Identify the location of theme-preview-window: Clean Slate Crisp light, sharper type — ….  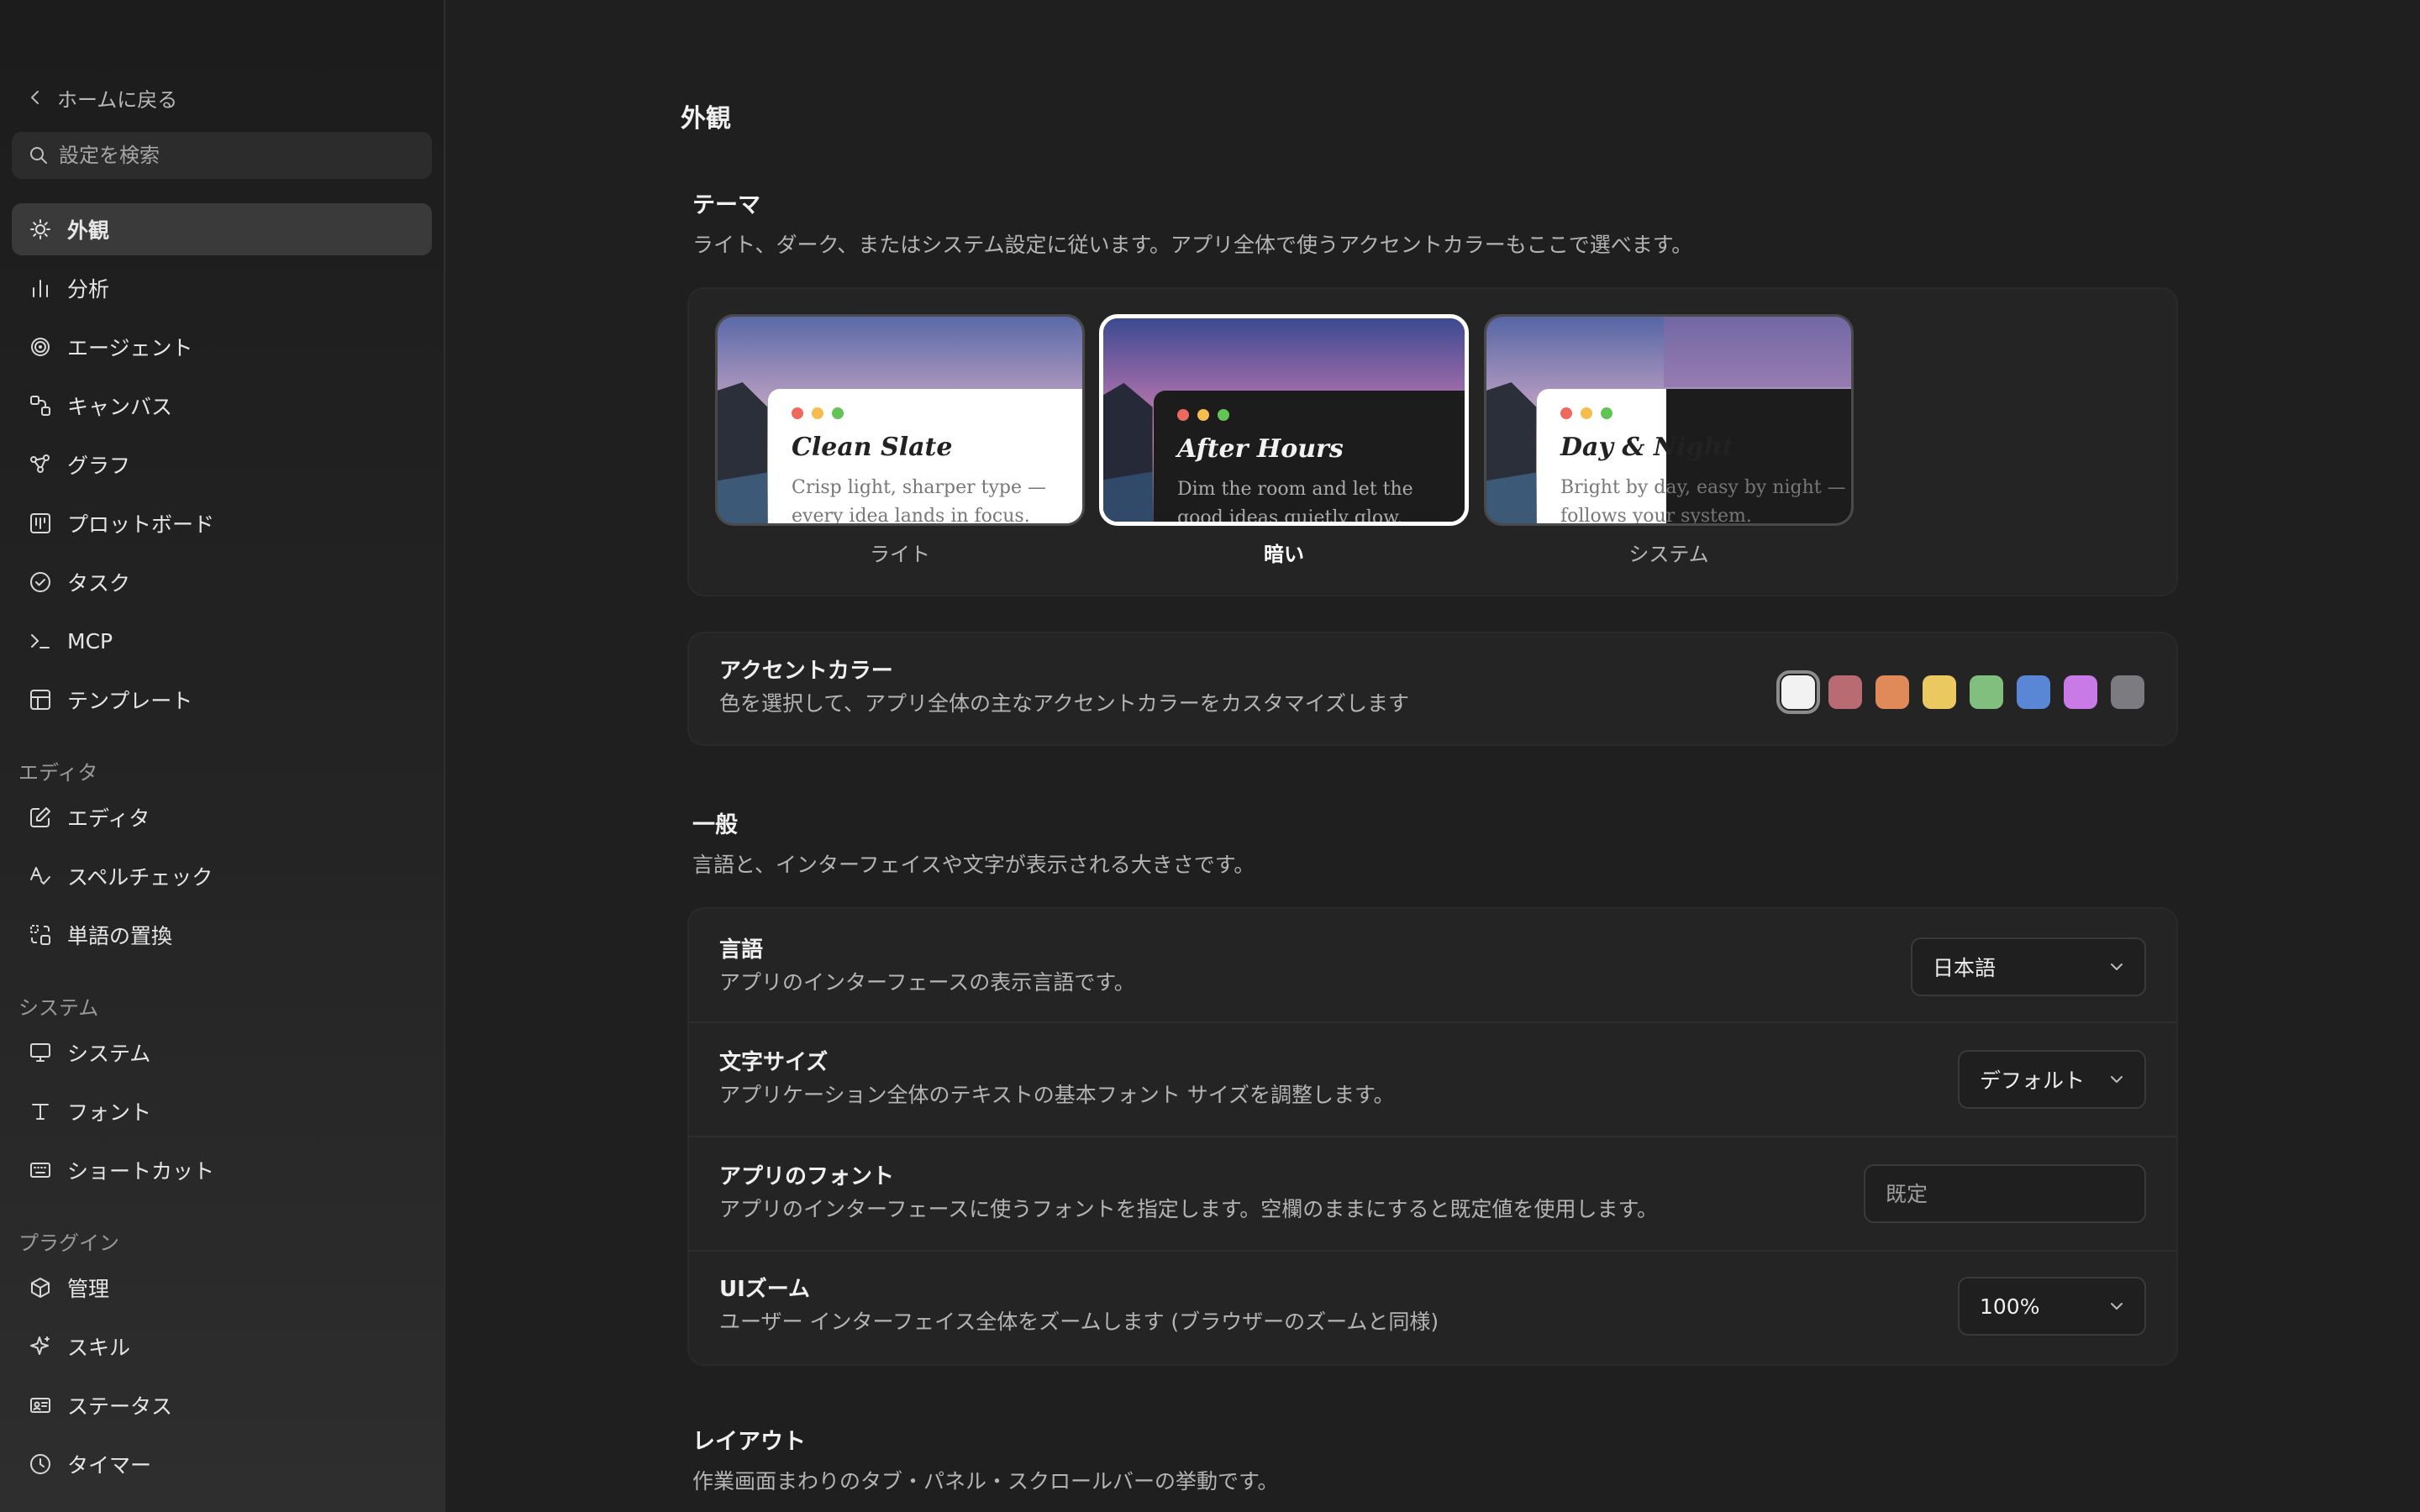
(925, 457).